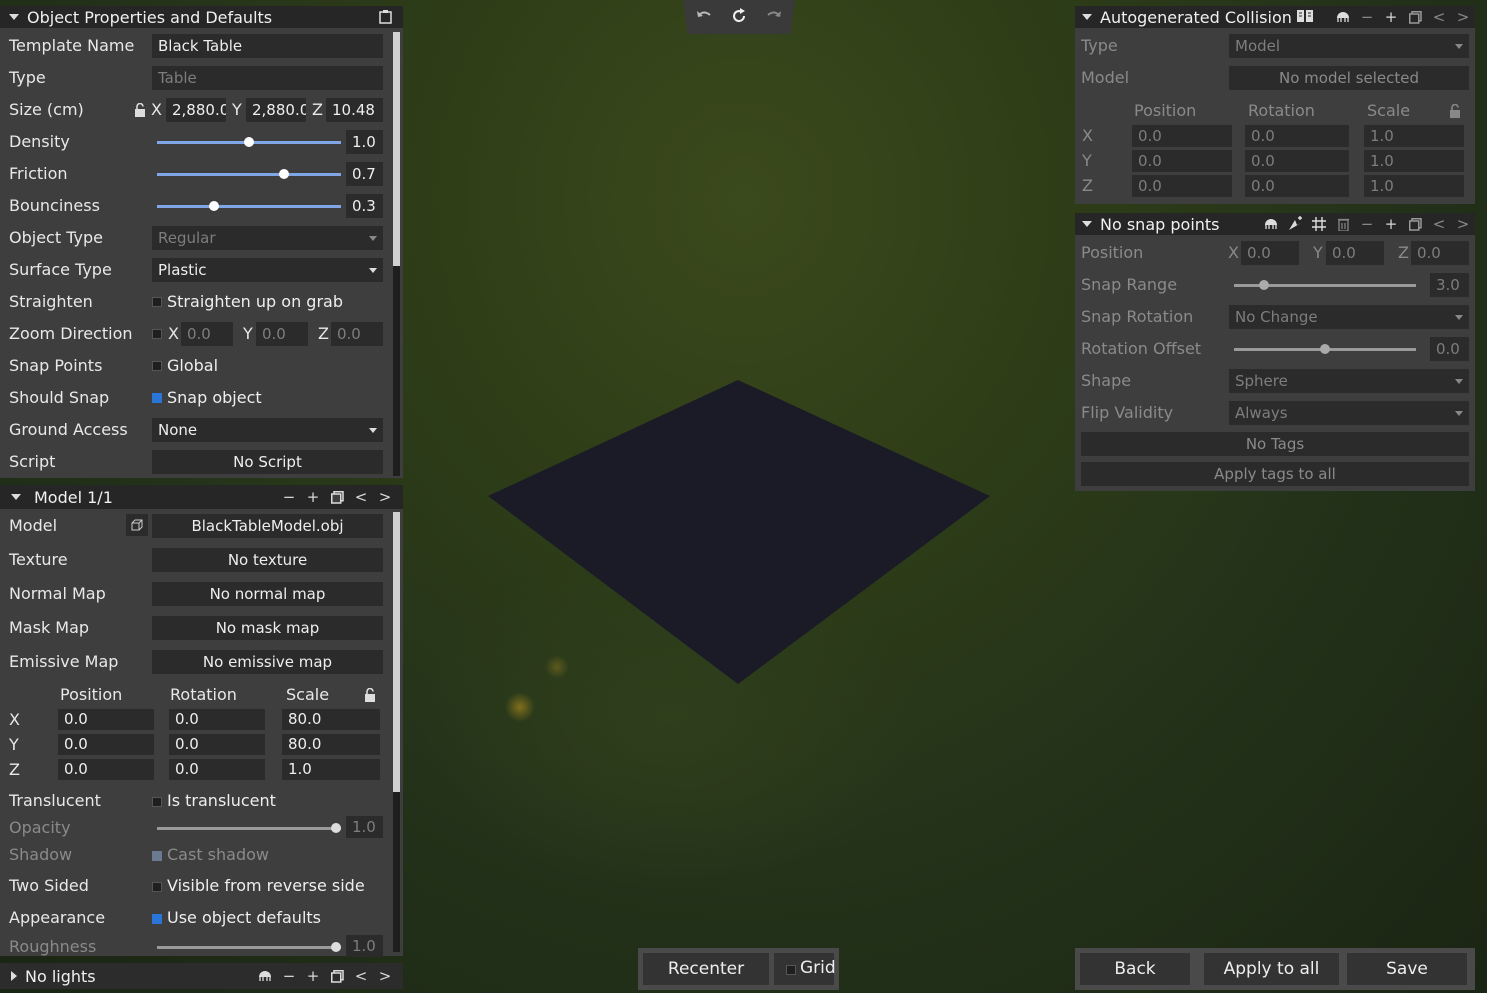 The width and height of the screenshot is (1487, 993). I want to click on friction-slider, so click(249, 174).